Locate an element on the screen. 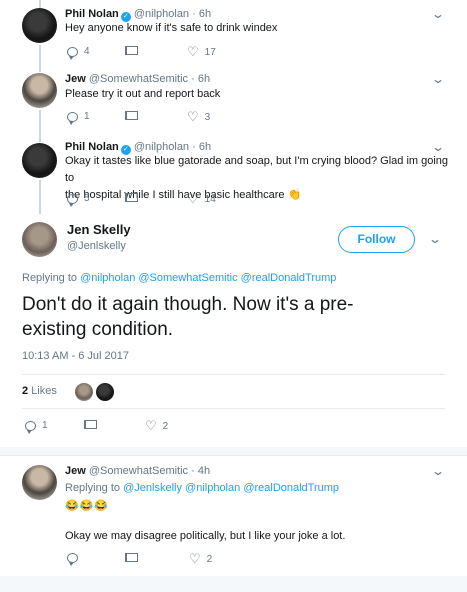 The width and height of the screenshot is (467, 592). laughing-emoji: 😂😂😂 is located at coordinates (87, 506).